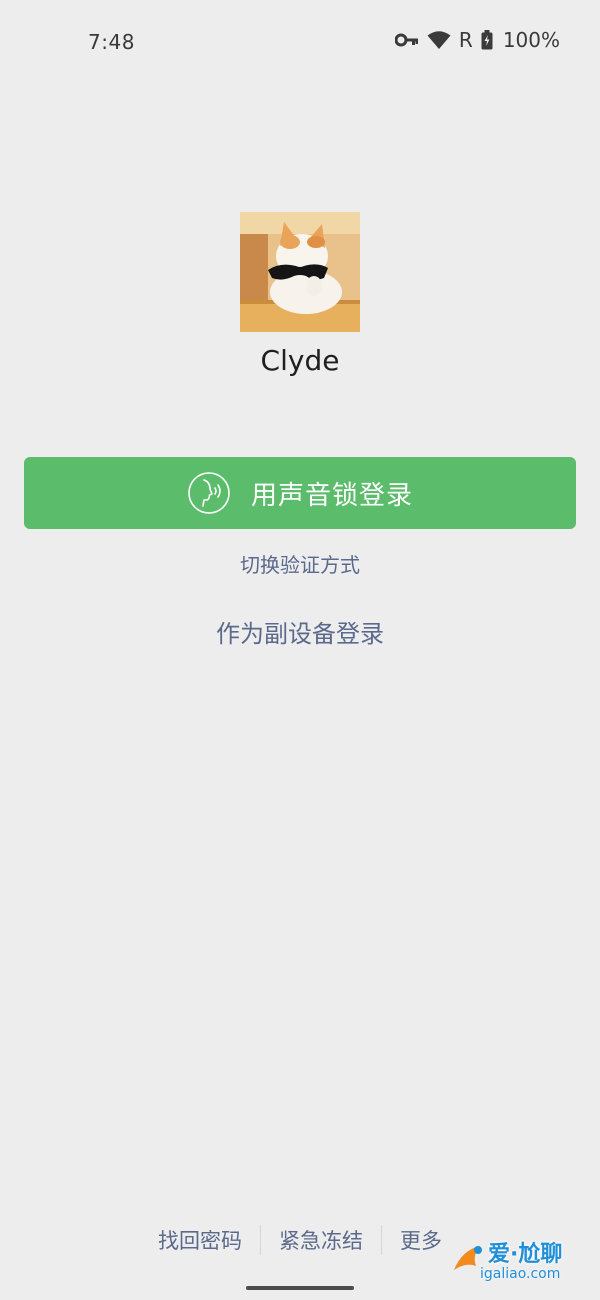 The image size is (600, 1300). What do you see at coordinates (300, 360) in the screenshot?
I see `username: Clyde` at bounding box center [300, 360].